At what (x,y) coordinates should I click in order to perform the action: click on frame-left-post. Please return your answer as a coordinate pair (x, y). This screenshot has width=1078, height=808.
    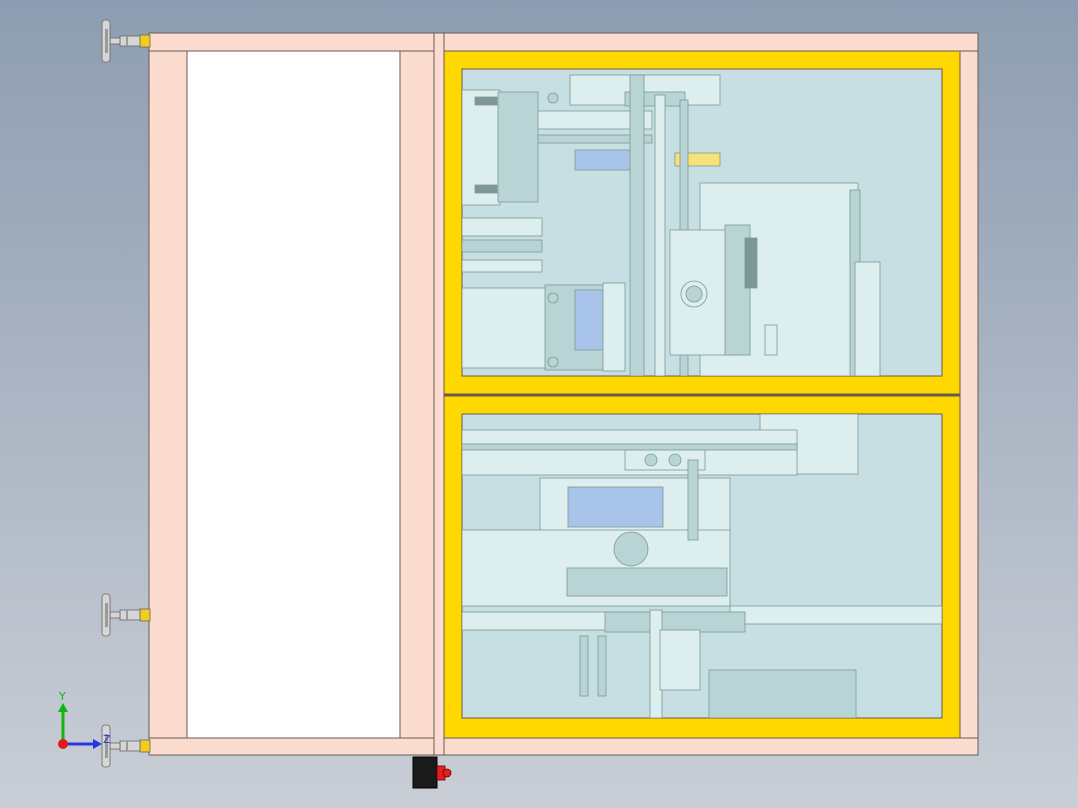
    Looking at the image, I should click on (168, 394).